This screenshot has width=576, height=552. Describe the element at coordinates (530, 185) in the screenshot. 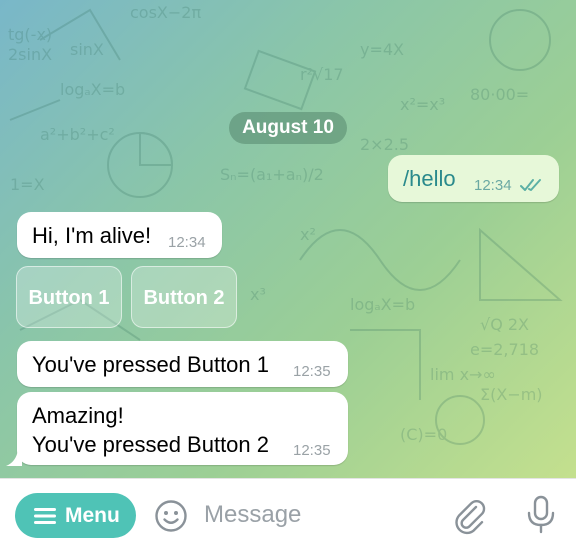

I see `double-check-icon` at that location.